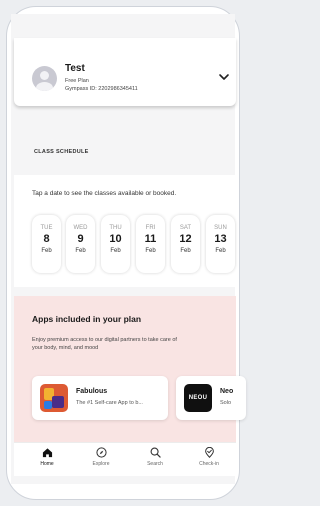 The width and height of the screenshot is (320, 506). Describe the element at coordinates (47, 464) in the screenshot. I see `nav-label: Home` at that location.